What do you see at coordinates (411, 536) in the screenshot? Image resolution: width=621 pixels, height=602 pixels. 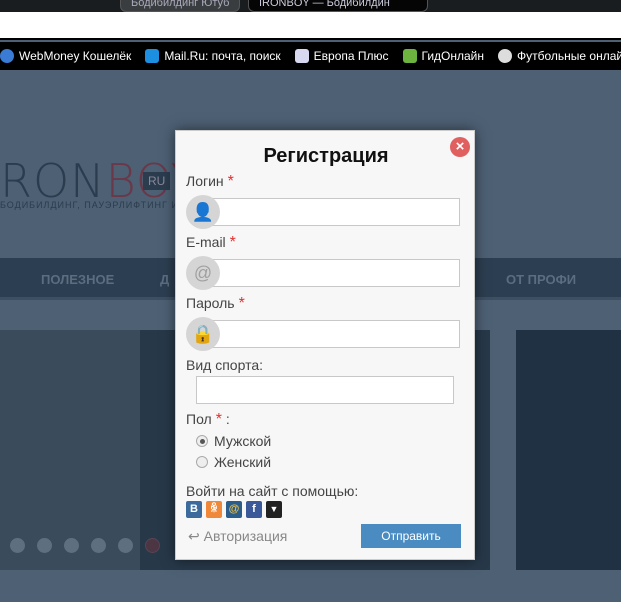 I see `submit-button: Отправить` at bounding box center [411, 536].